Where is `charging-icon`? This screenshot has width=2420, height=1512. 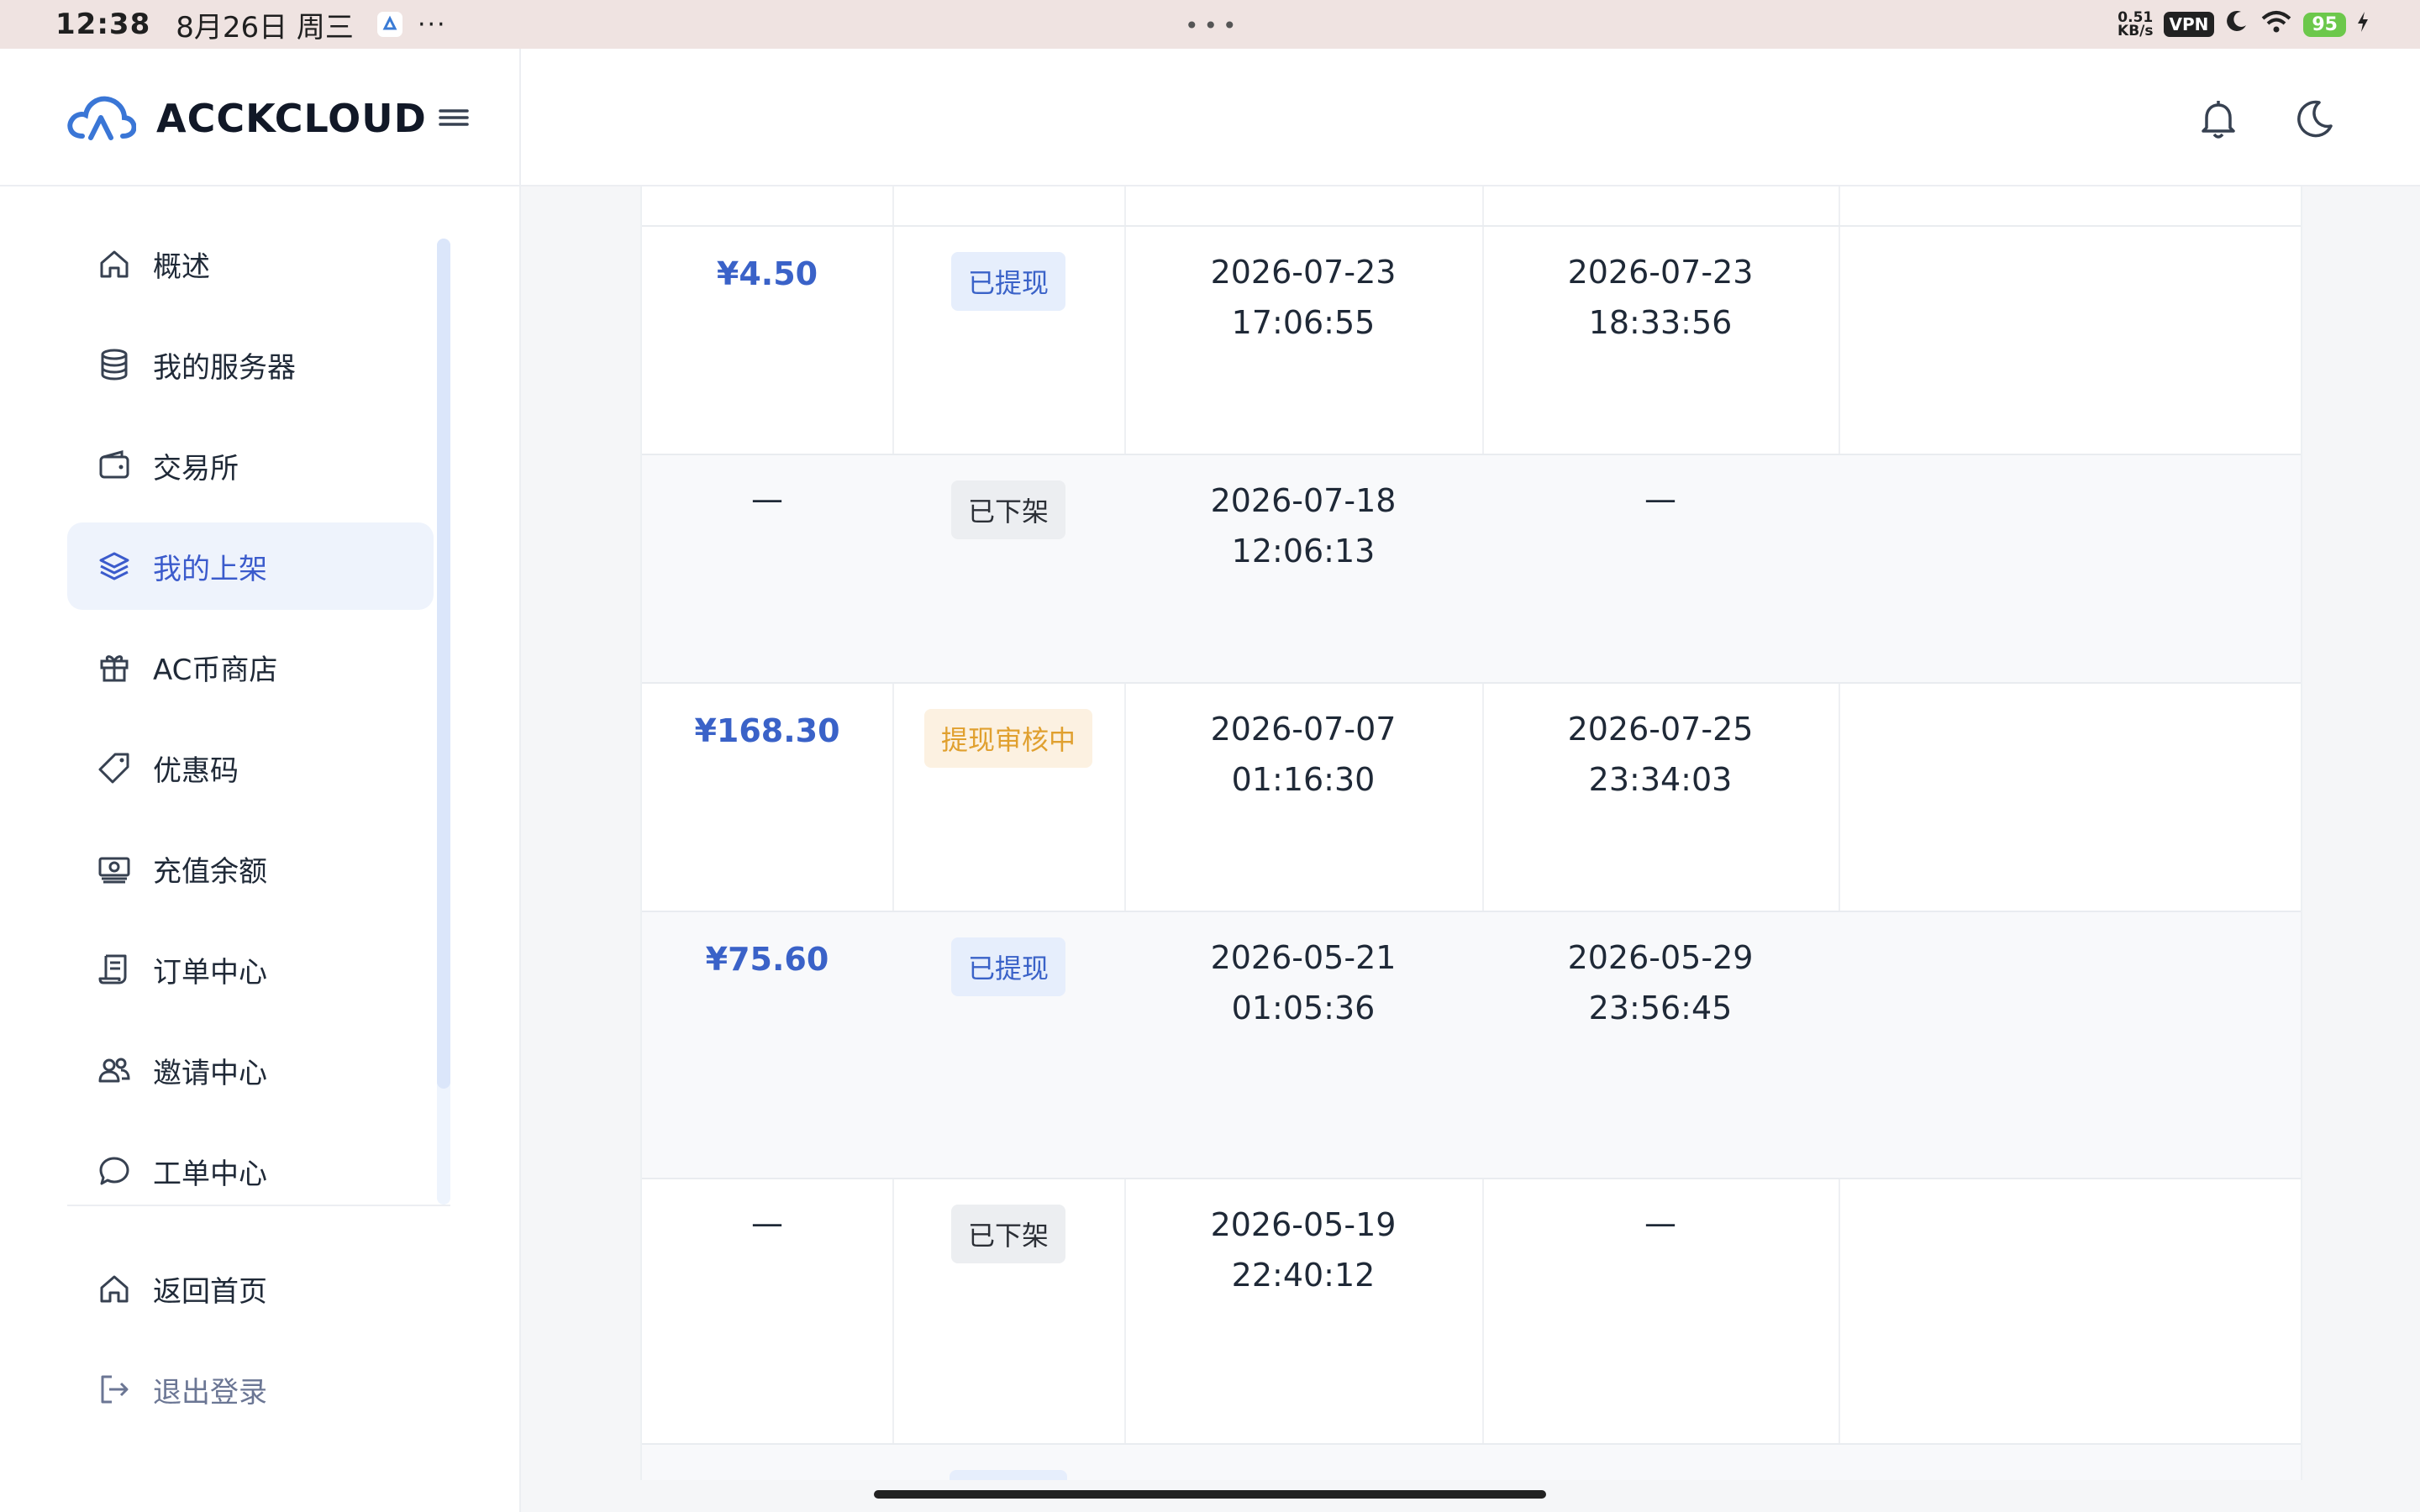
charging-icon is located at coordinates (2363, 24).